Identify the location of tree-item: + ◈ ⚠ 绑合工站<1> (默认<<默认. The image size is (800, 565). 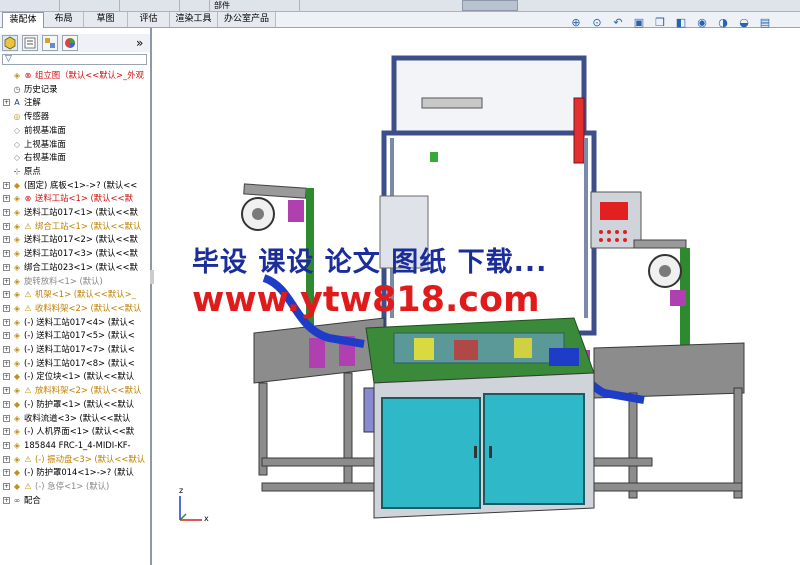
(75, 226).